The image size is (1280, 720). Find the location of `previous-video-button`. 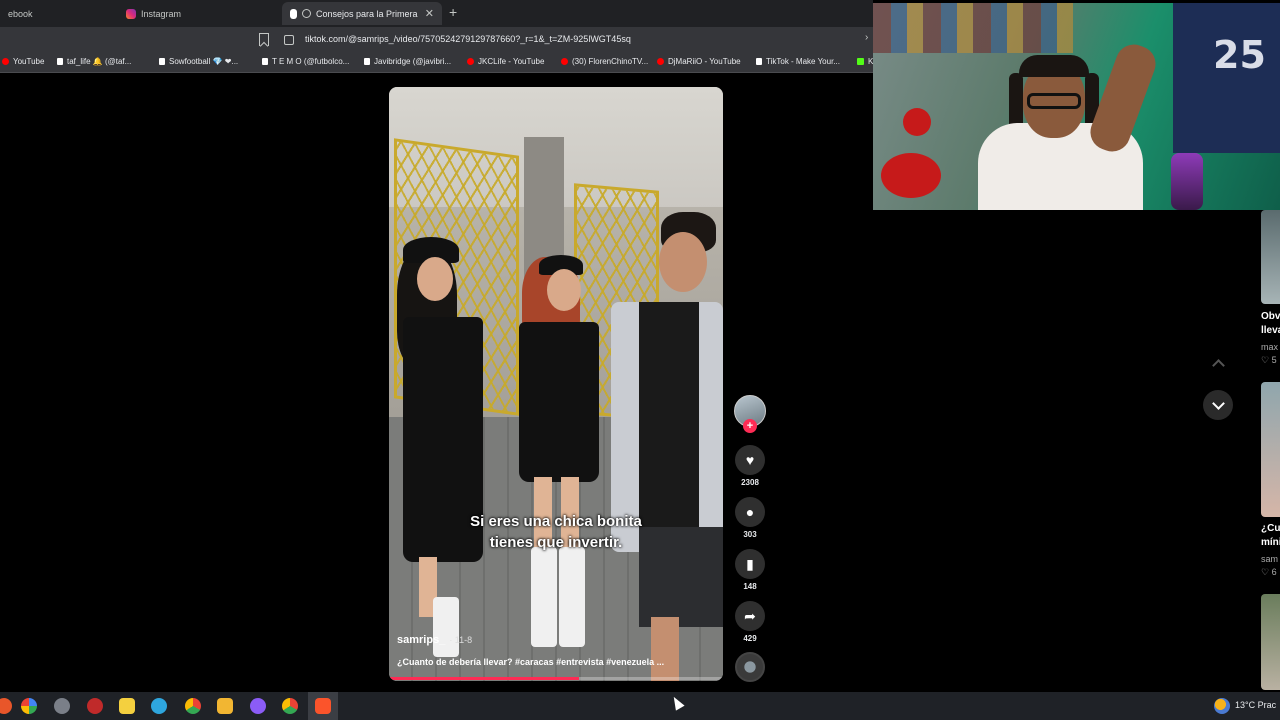

previous-video-button is located at coordinates (1218, 363).